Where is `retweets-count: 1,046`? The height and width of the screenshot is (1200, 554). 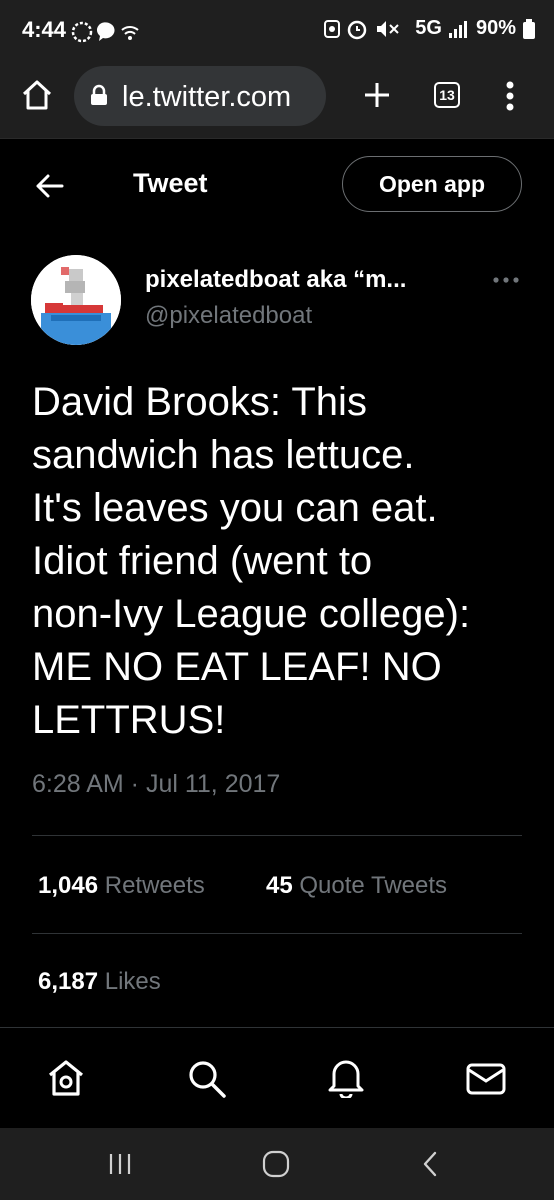 retweets-count: 1,046 is located at coordinates (68, 885).